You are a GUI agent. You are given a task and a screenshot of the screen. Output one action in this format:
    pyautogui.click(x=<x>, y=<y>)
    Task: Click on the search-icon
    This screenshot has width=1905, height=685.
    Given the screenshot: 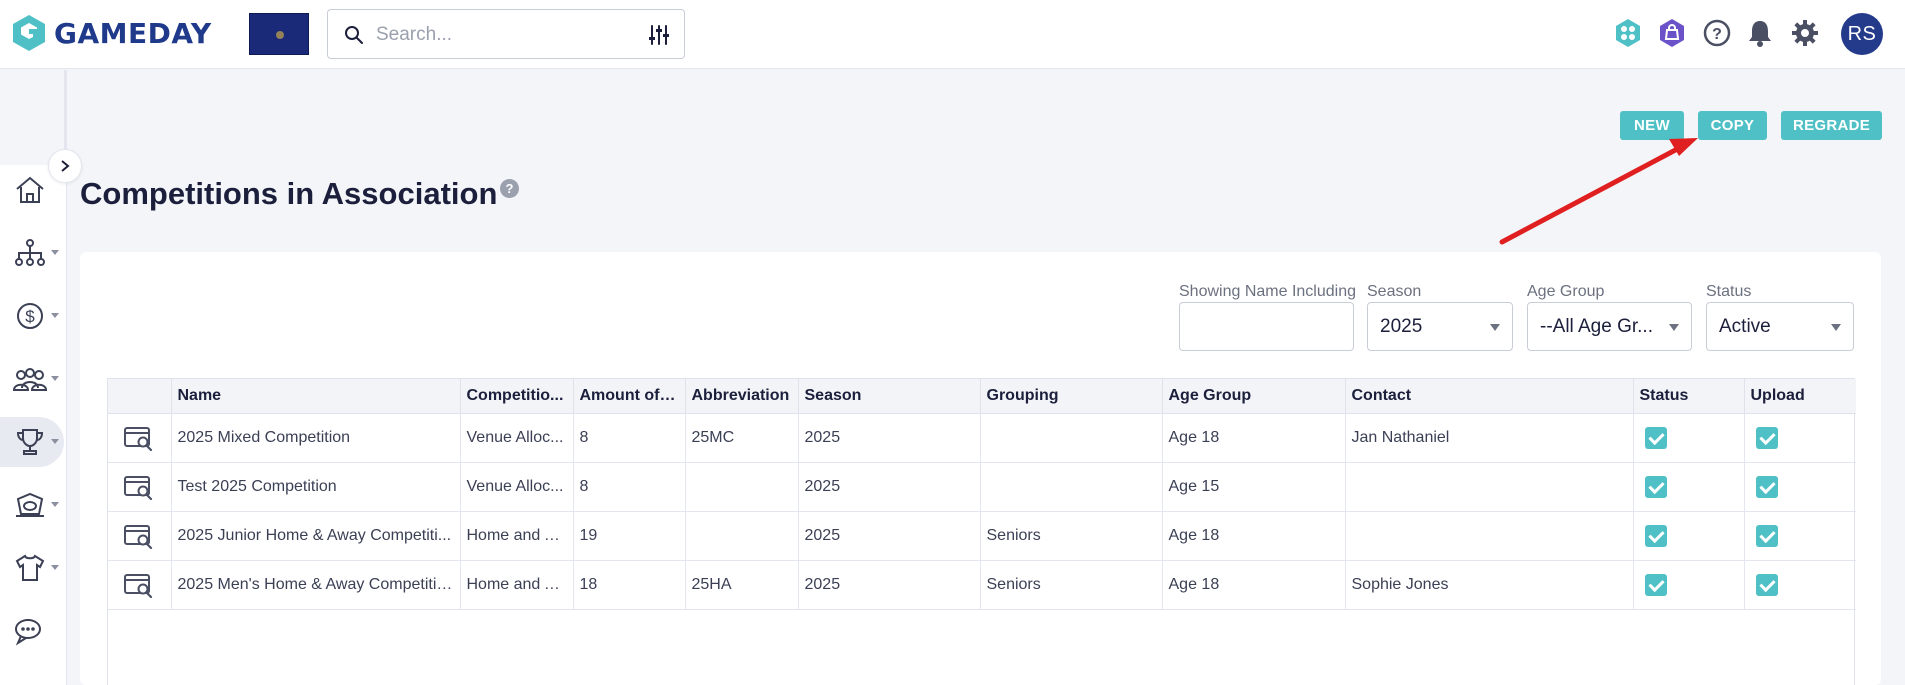 What is the action you would take?
    pyautogui.click(x=354, y=35)
    